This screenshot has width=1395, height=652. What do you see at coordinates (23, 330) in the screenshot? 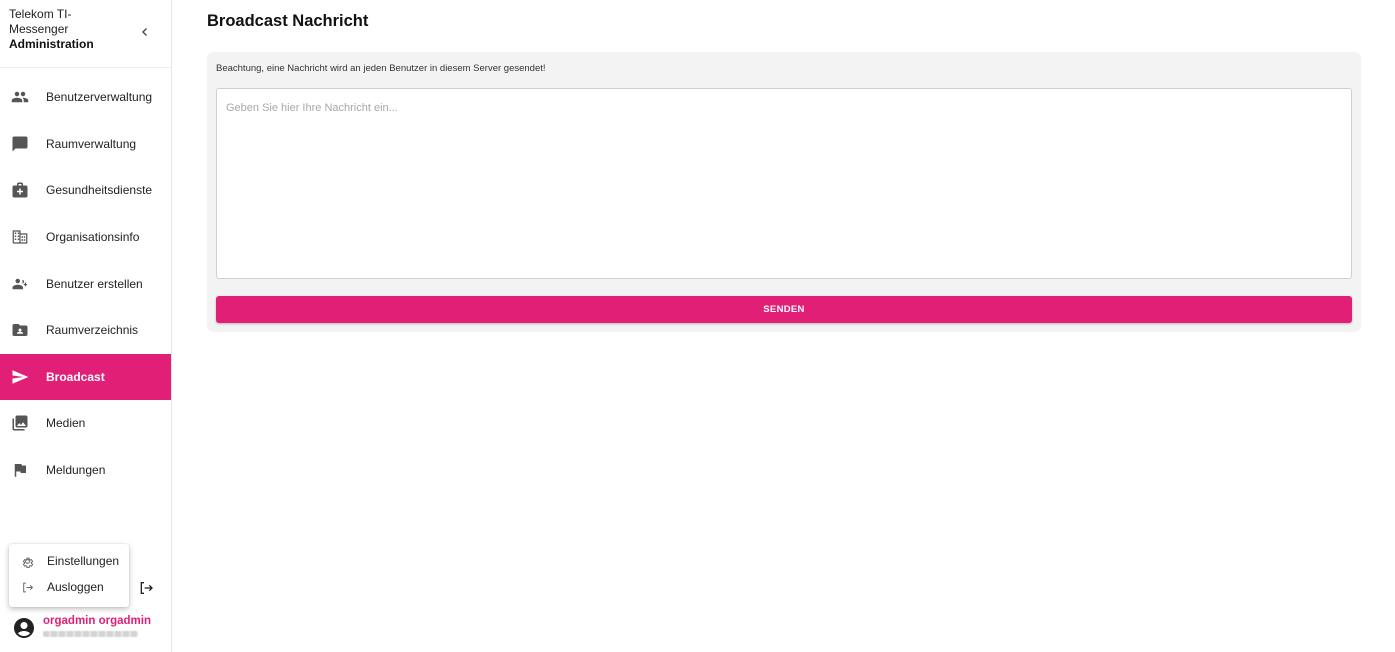
I see `contact-folder-icon` at bounding box center [23, 330].